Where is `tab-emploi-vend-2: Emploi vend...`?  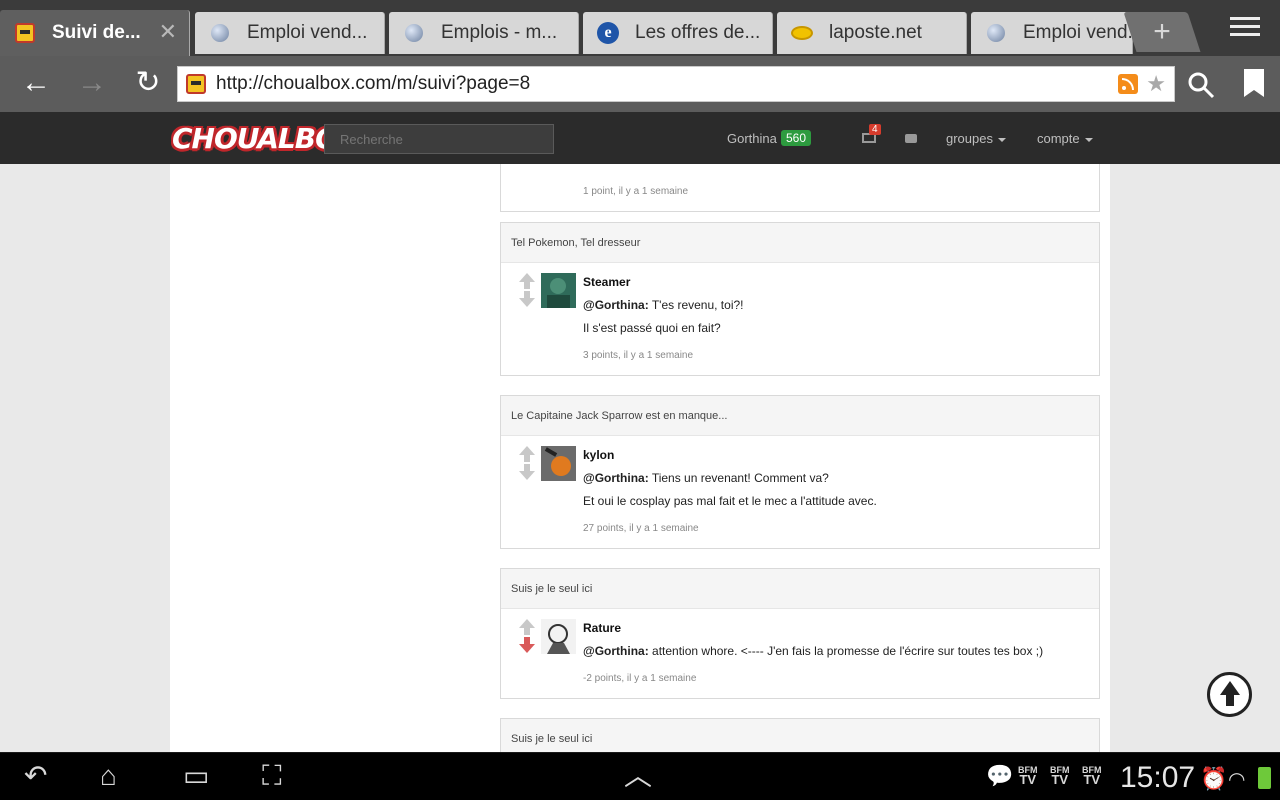
tab-emploi-vend-2: Emploi vend... is located at coordinates (1052, 33).